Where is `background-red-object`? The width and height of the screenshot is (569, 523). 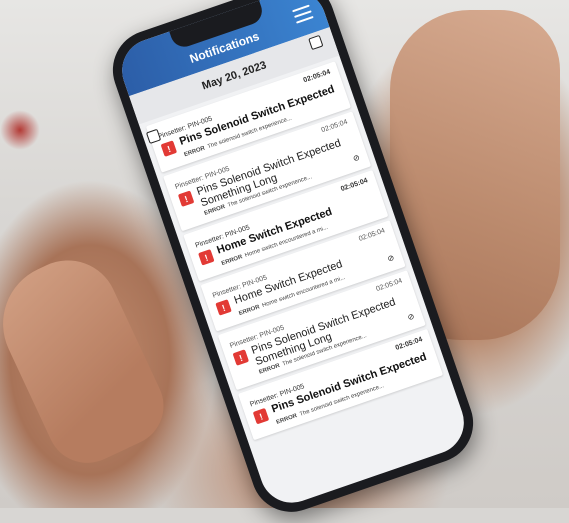
background-red-object is located at coordinates (20, 130).